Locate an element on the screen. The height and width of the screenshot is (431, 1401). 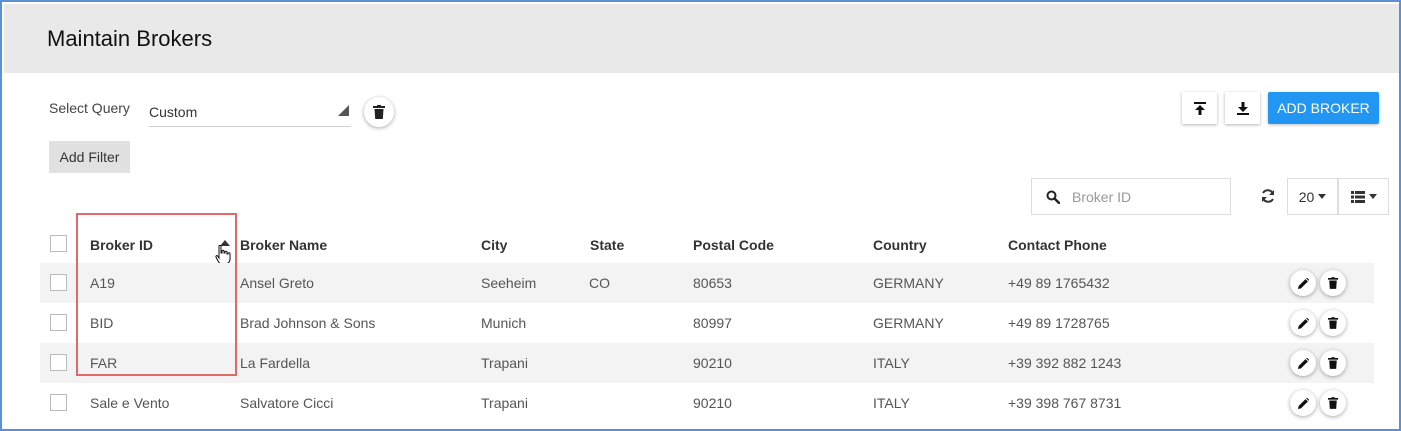
download-button is located at coordinates (1242, 108).